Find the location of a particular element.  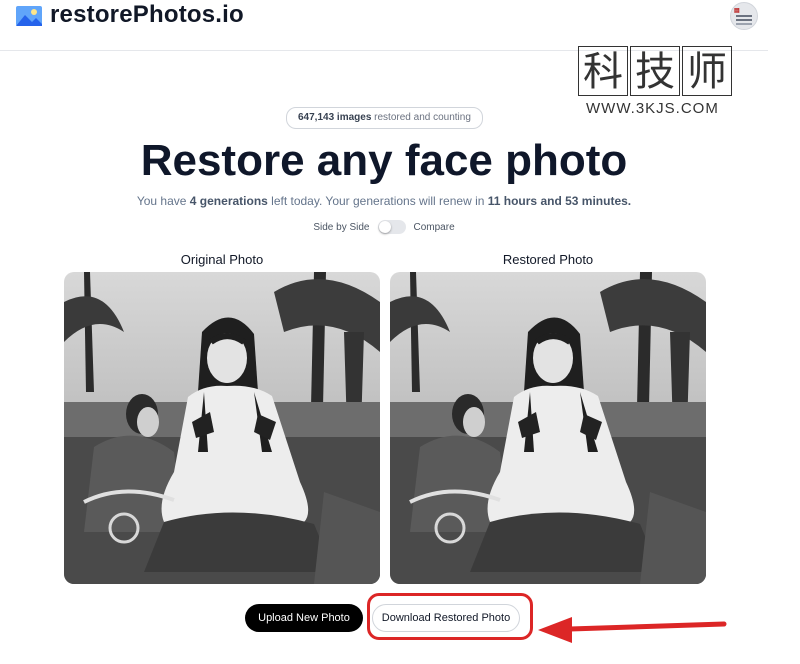

side-by-side-label: Side by Side is located at coordinates (341, 227).